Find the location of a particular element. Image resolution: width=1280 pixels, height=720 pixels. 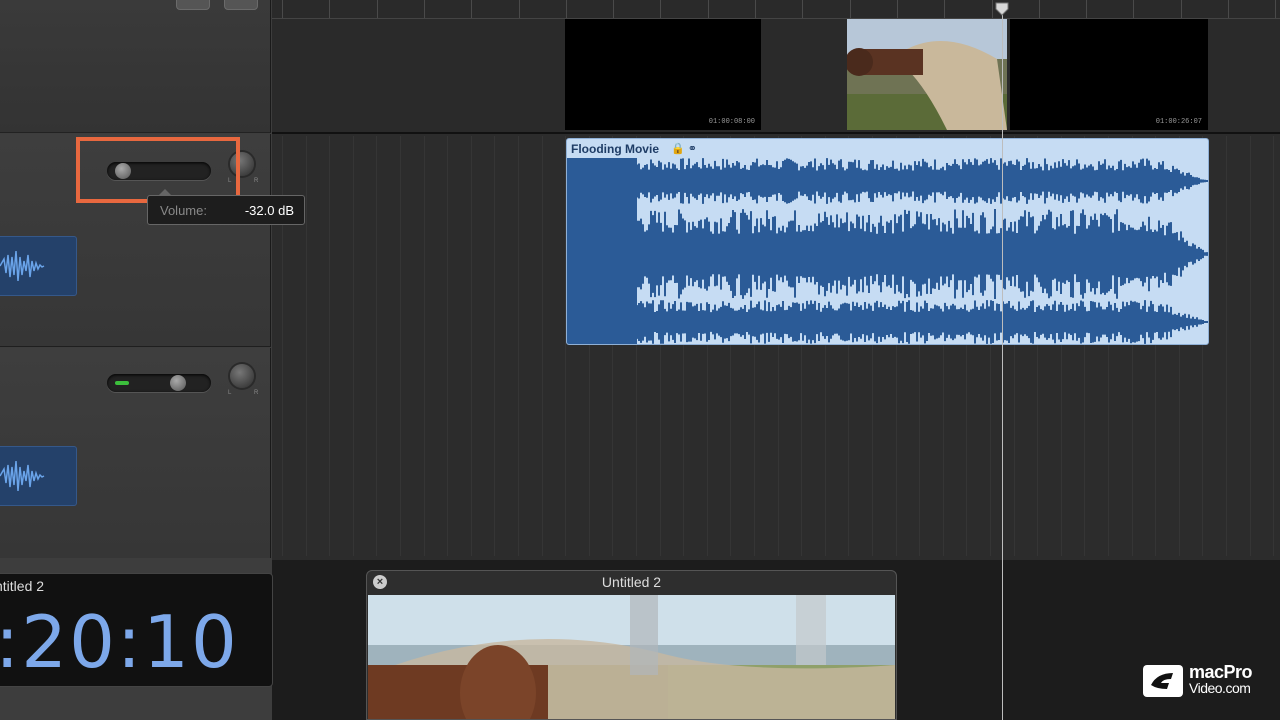

volume-tooltip: Volume: -32.0 dB is located at coordinates (226, 207).